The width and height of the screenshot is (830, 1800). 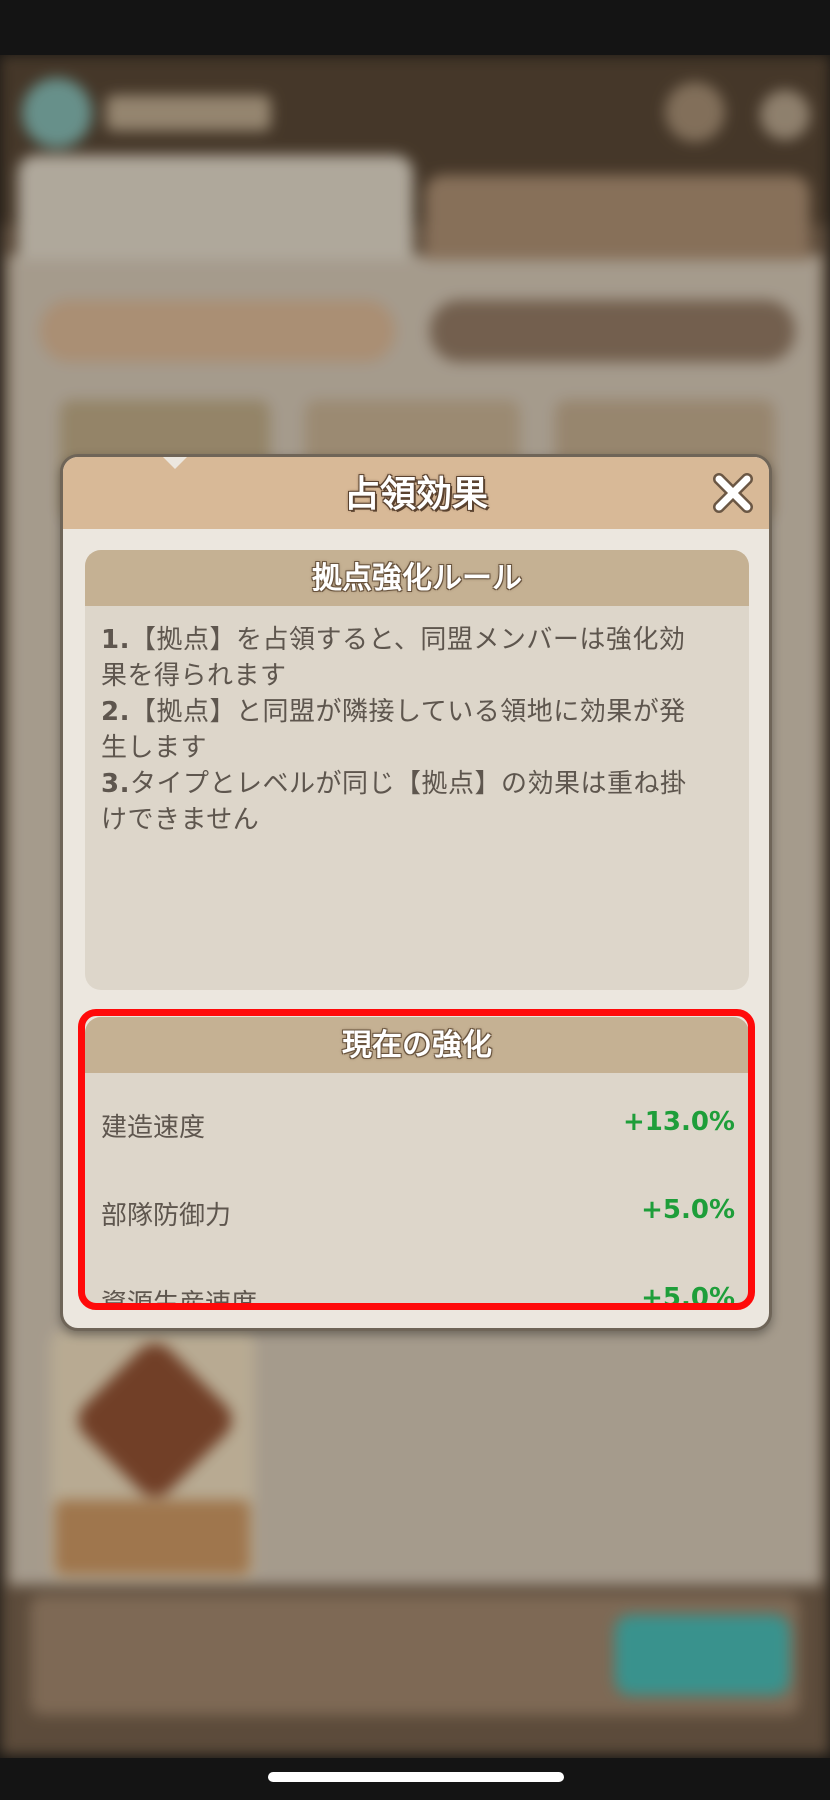 What do you see at coordinates (679, 1122) in the screenshot?
I see `buff-value: +13.0%` at bounding box center [679, 1122].